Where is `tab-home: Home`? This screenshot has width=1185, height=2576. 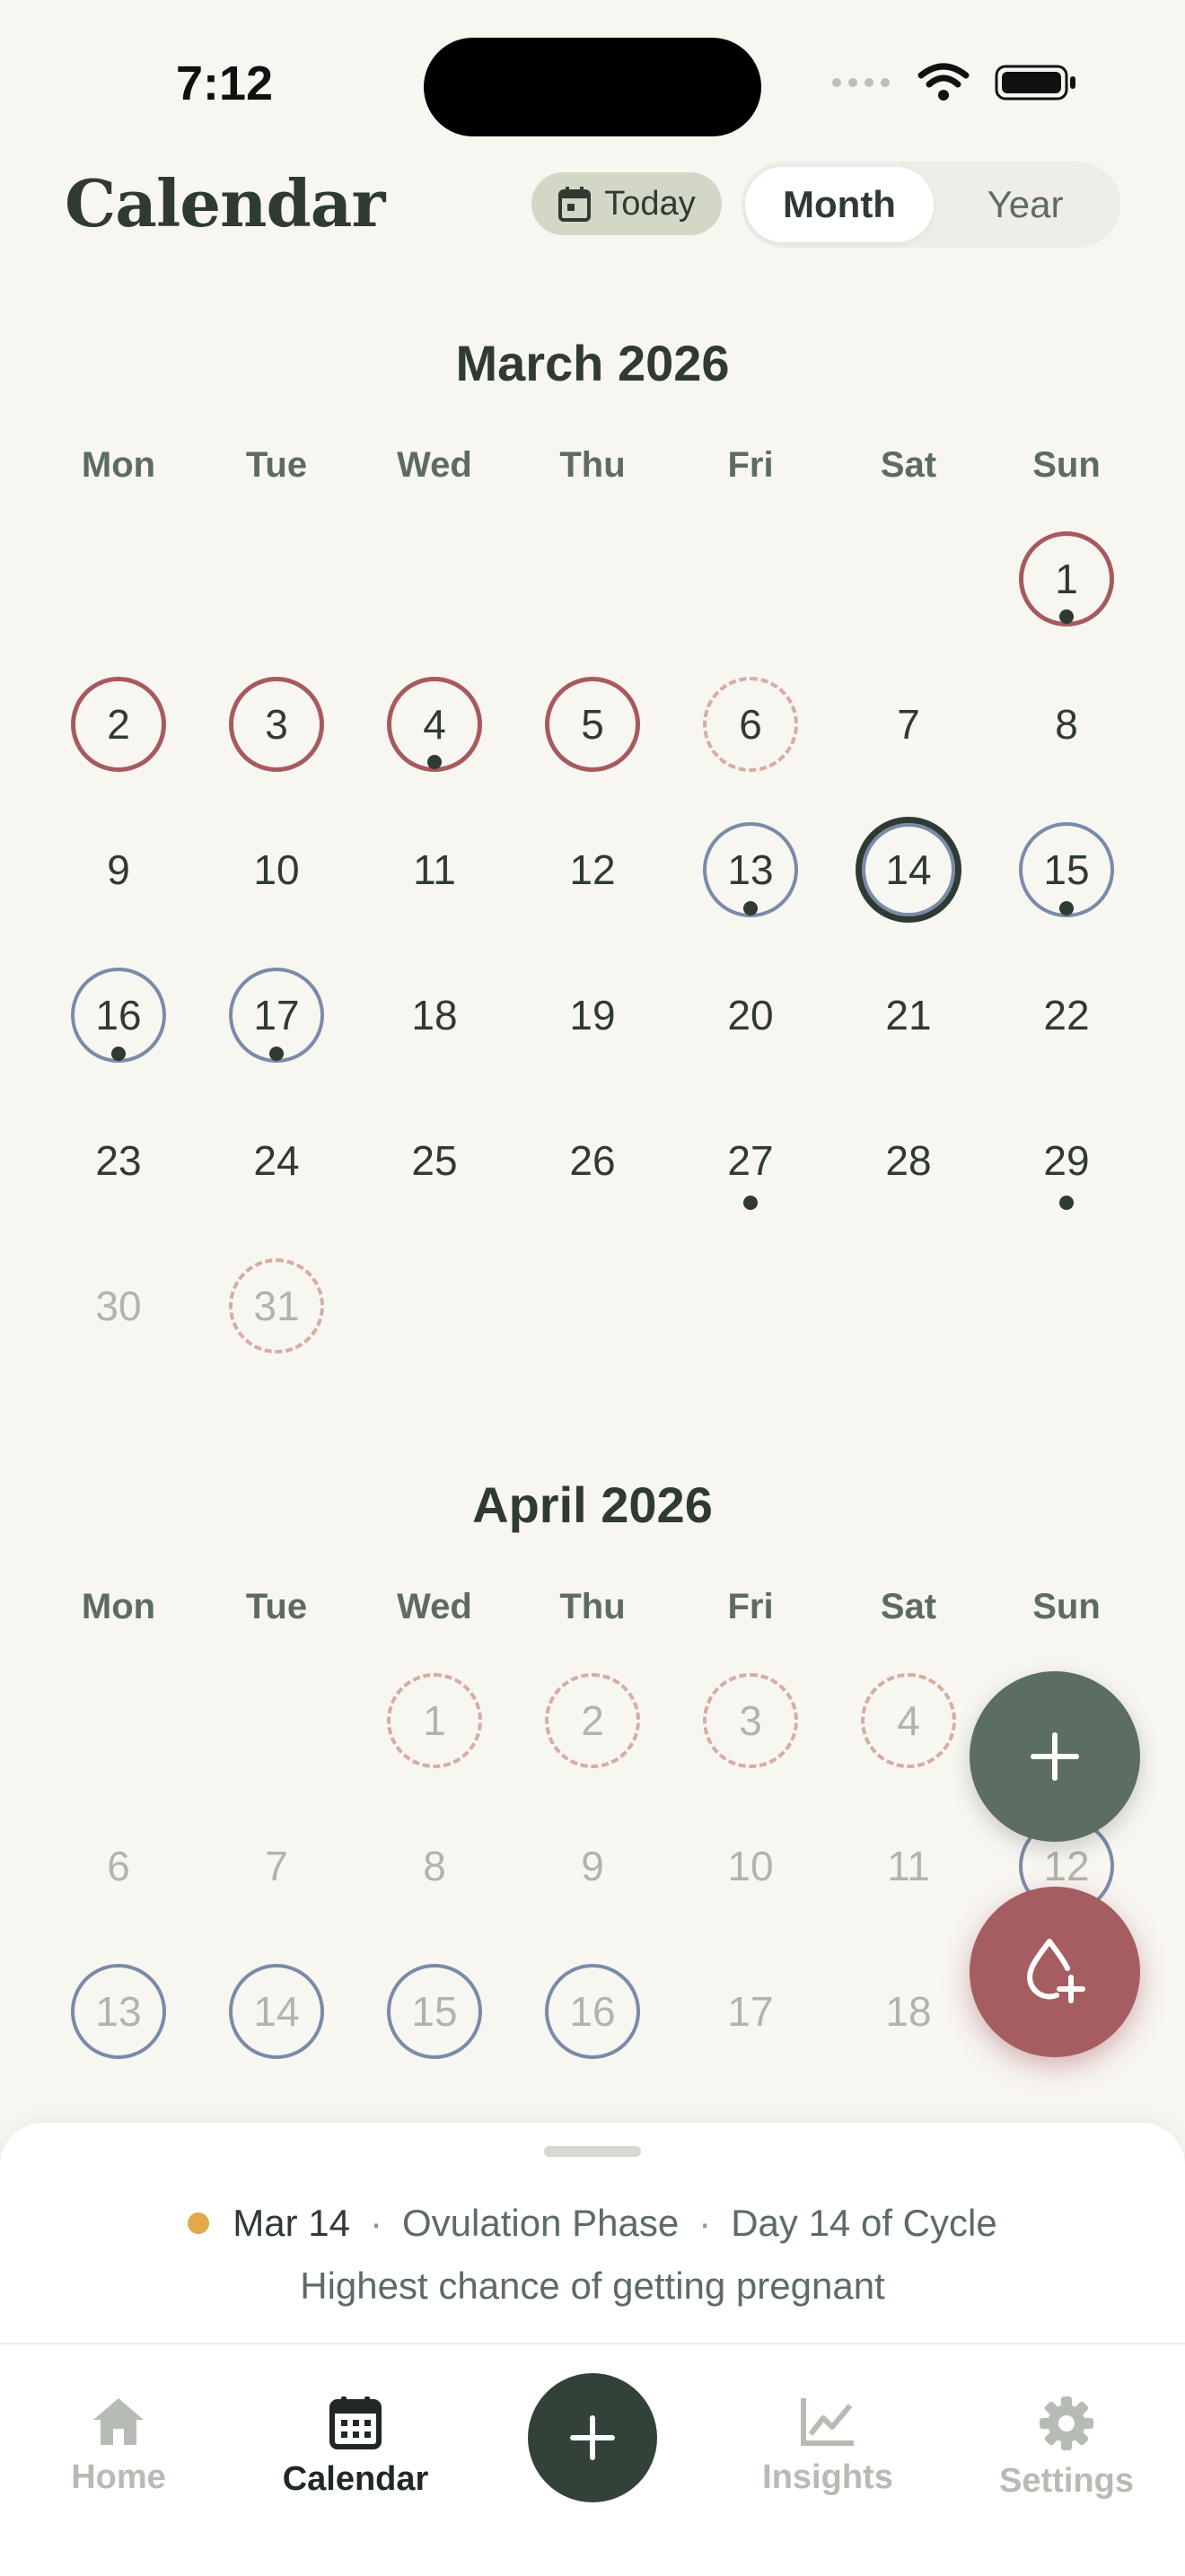
tab-home: Home is located at coordinates (118, 2446).